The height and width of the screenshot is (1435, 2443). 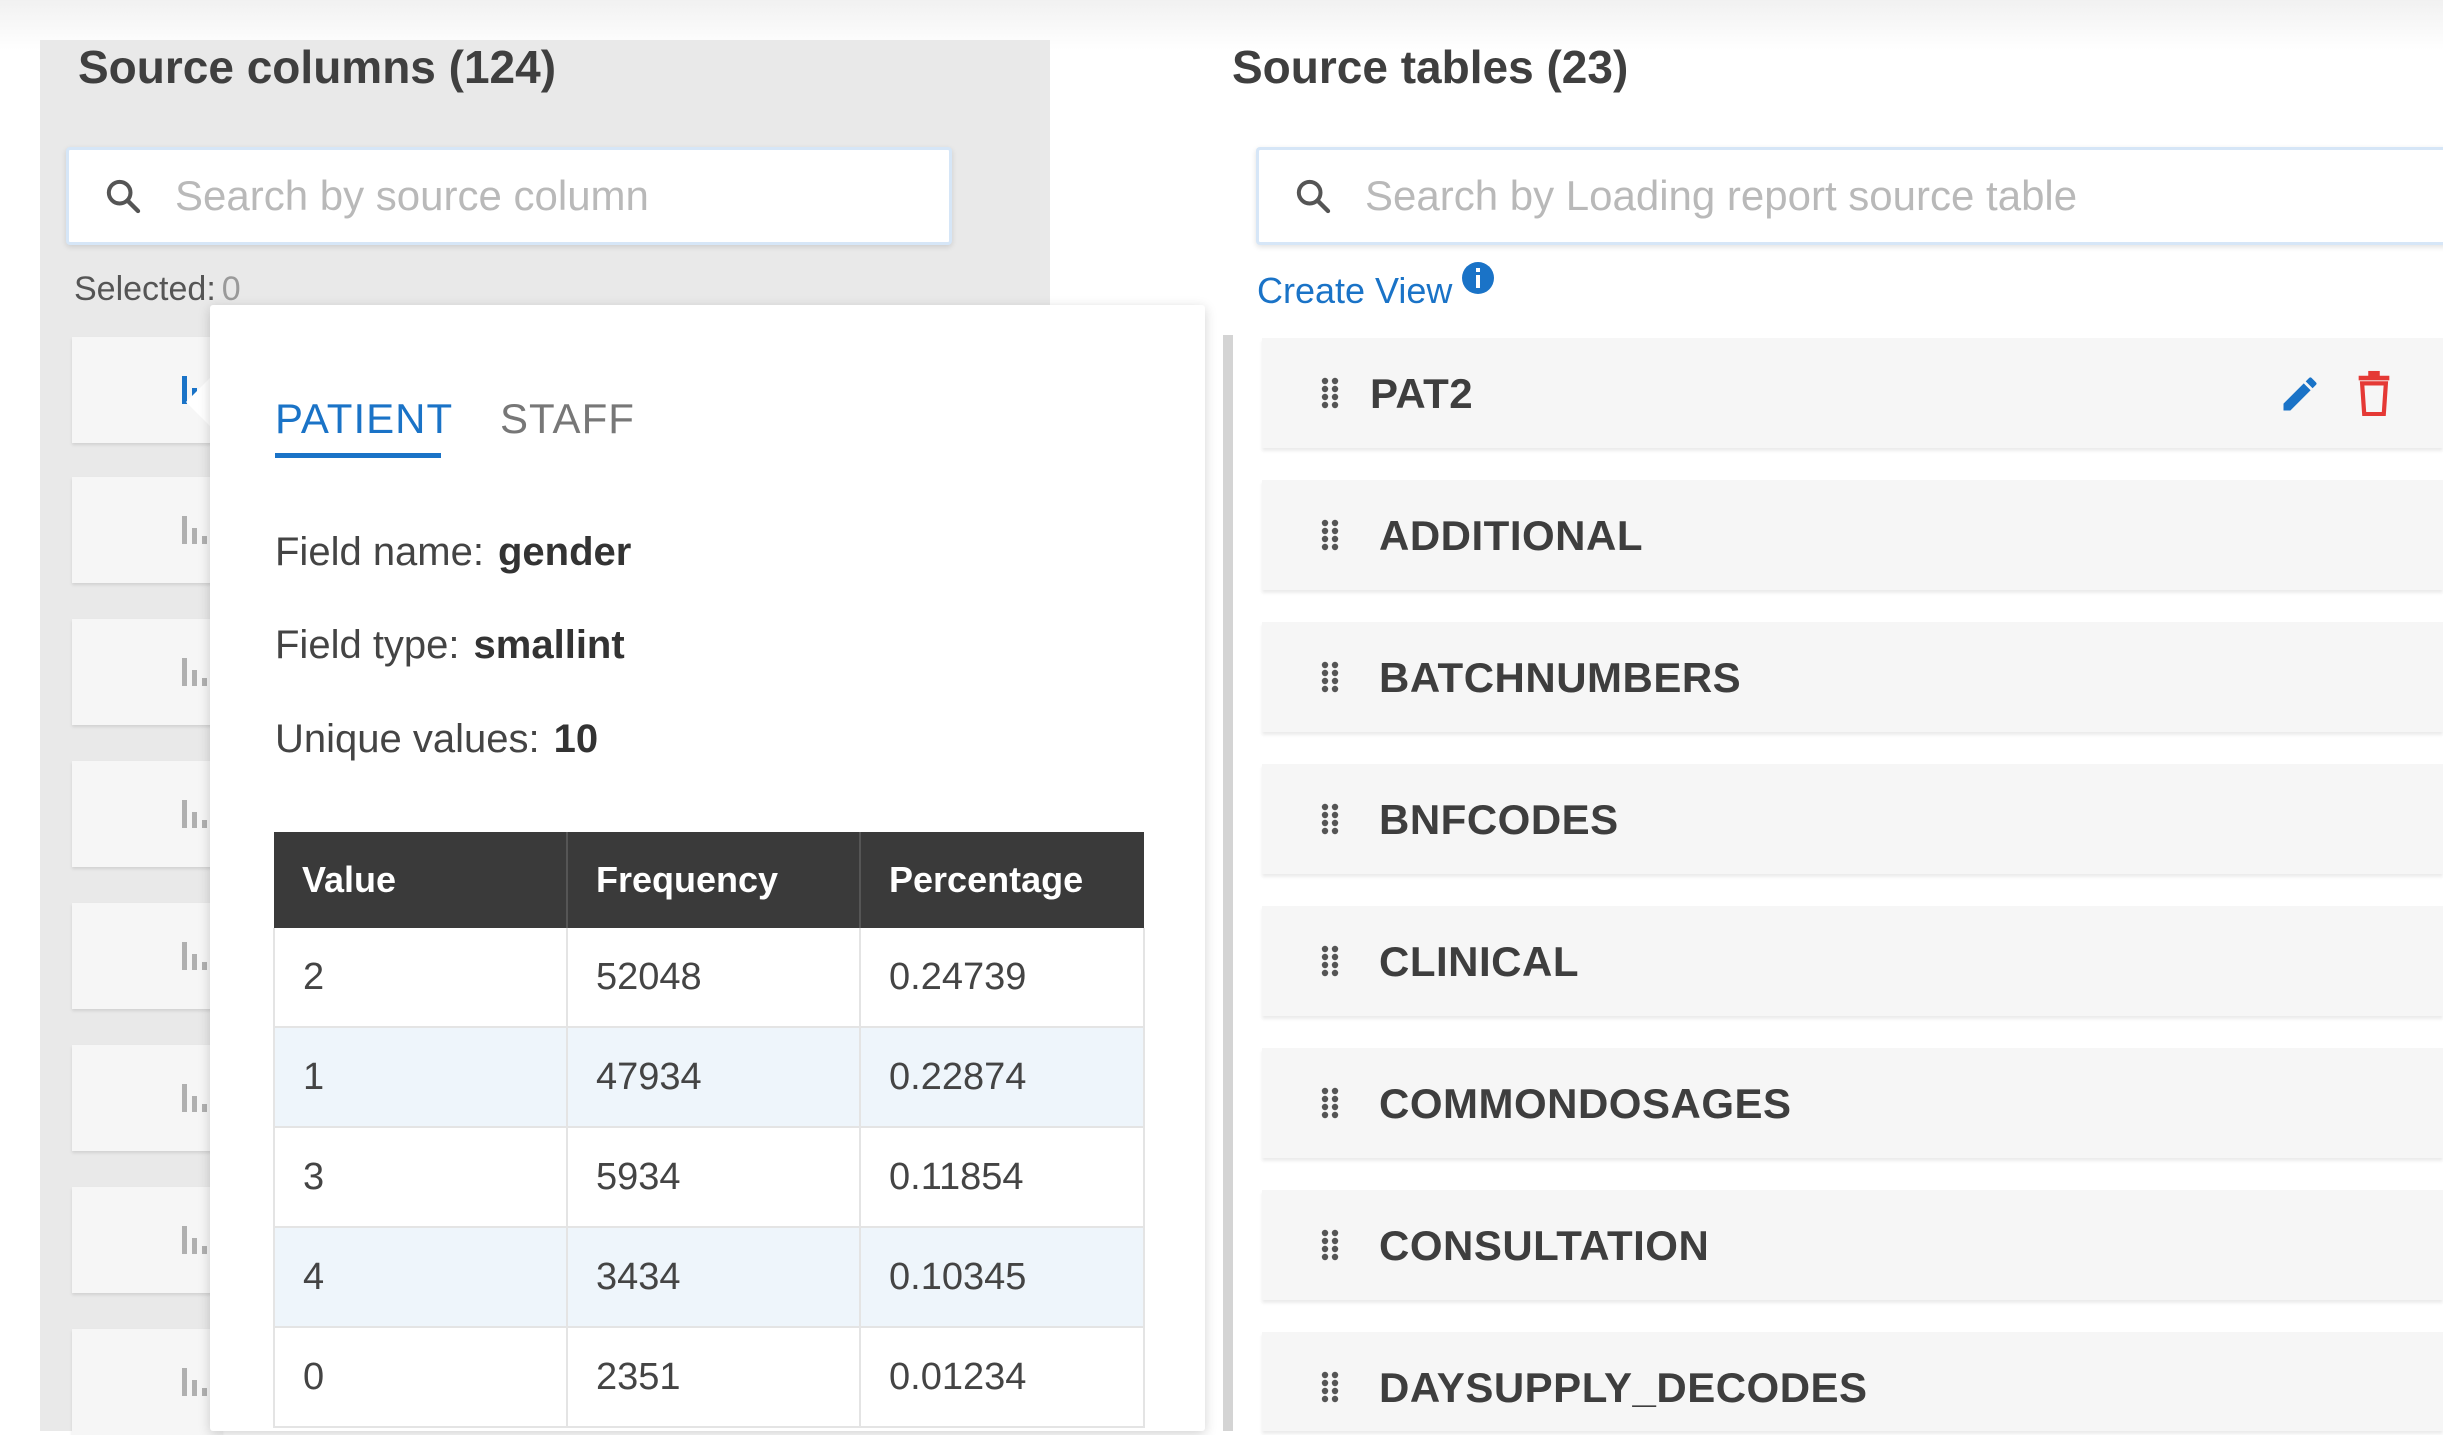 What do you see at coordinates (145, 289) in the screenshot?
I see `selected-label: Selected:` at bounding box center [145, 289].